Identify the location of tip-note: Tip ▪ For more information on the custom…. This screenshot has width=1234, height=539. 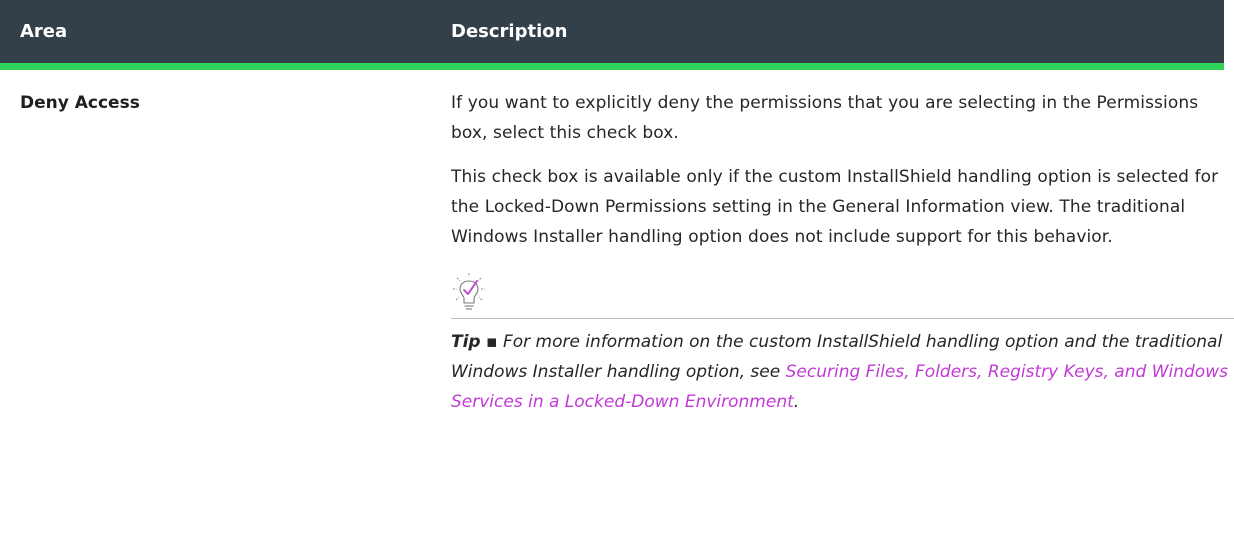
(842, 372).